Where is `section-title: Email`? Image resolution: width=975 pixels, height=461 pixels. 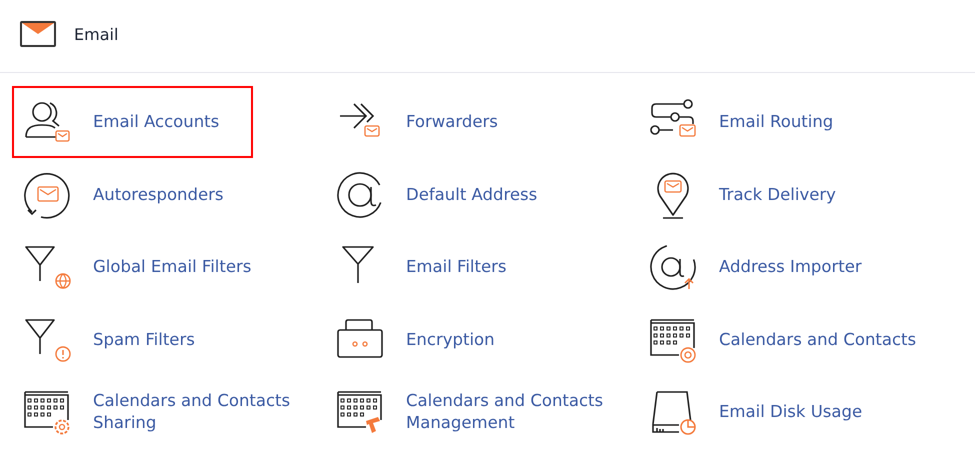 section-title: Email is located at coordinates (96, 34).